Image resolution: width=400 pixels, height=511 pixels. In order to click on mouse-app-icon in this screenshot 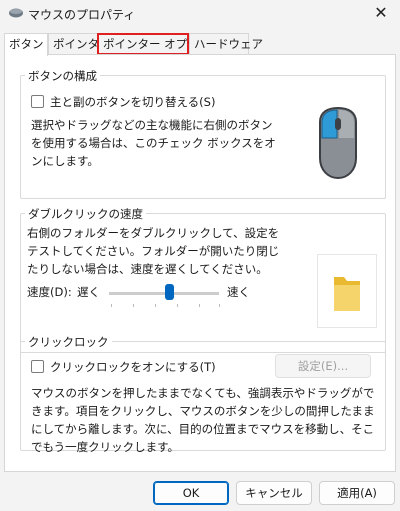, I will do `click(16, 13)`.